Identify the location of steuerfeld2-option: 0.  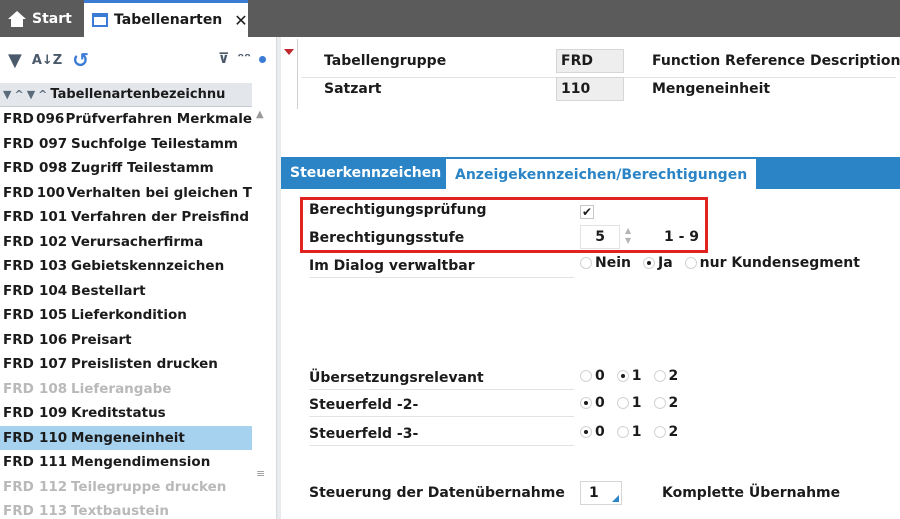
(592, 403).